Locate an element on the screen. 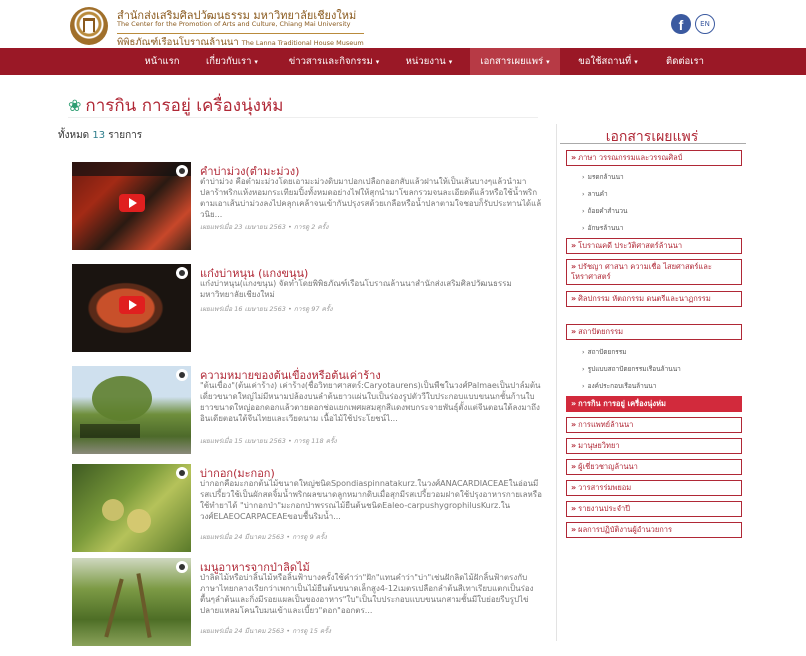 This screenshot has width=806, height=656. sidebar-item-archaeology-history: » โบราณคดี ประวัติศาสตร์ล้านนา is located at coordinates (654, 246).